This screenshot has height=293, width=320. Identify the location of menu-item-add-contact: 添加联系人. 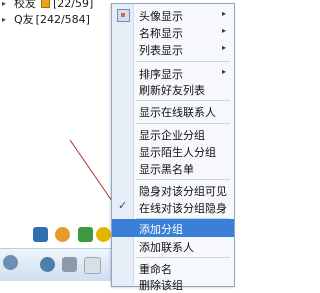
(173, 246).